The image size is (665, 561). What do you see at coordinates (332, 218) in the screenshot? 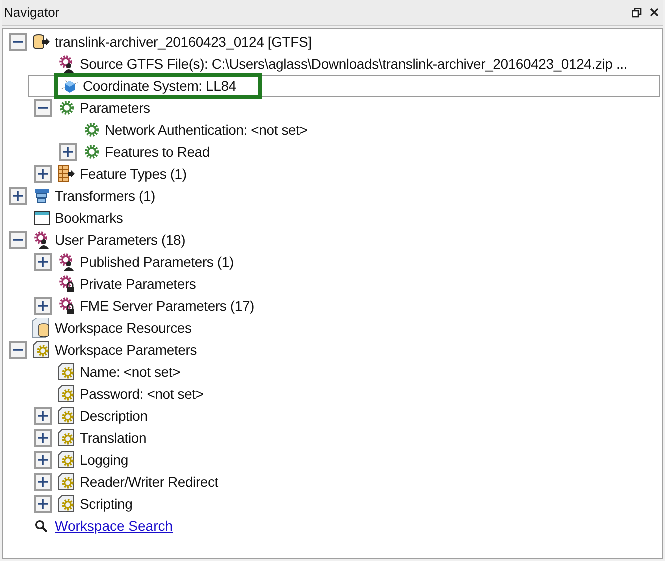
I see `tree-item: Bookmarks` at bounding box center [332, 218].